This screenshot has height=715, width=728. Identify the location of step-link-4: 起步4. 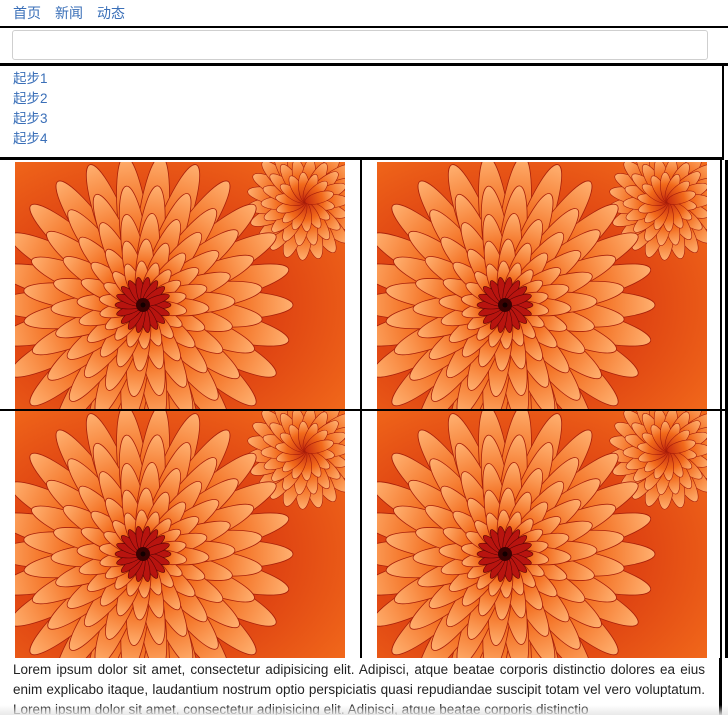
(367, 139).